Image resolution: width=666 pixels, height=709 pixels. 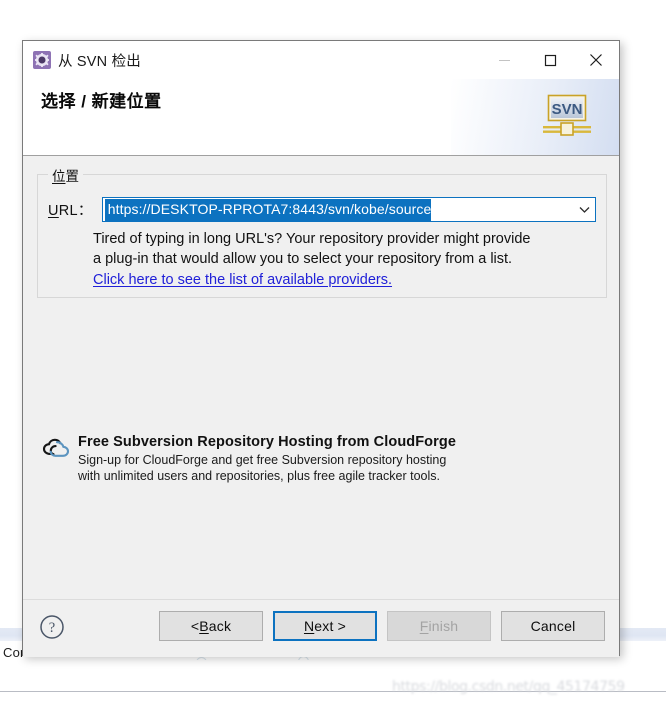 What do you see at coordinates (567, 109) in the screenshot?
I see `svg-text: SVN` at bounding box center [567, 109].